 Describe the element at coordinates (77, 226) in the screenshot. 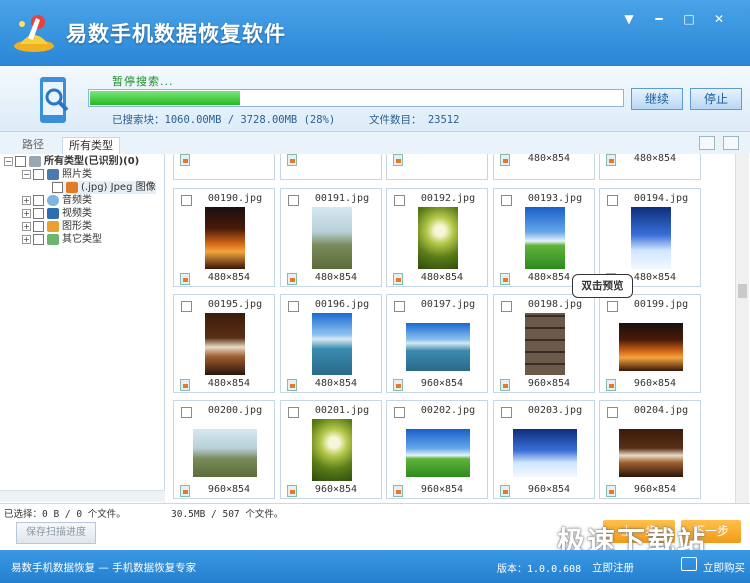

I see `tree-label: 图形类` at that location.